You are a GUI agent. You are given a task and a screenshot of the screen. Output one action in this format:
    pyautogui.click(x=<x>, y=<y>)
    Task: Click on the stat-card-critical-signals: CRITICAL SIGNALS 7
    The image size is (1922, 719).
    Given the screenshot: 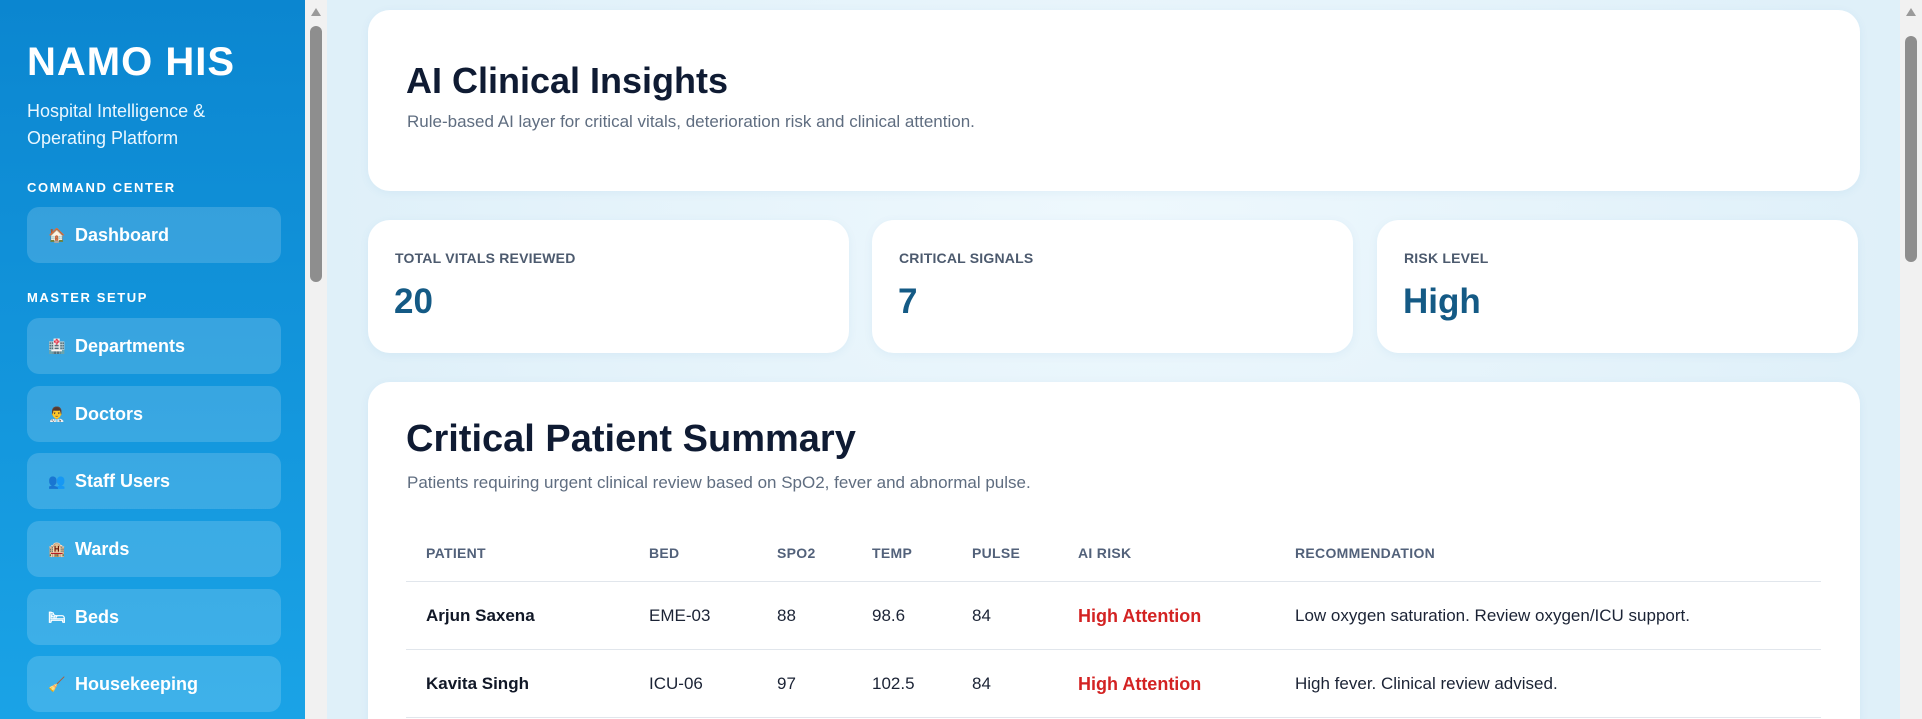 What is the action you would take?
    pyautogui.click(x=1112, y=286)
    